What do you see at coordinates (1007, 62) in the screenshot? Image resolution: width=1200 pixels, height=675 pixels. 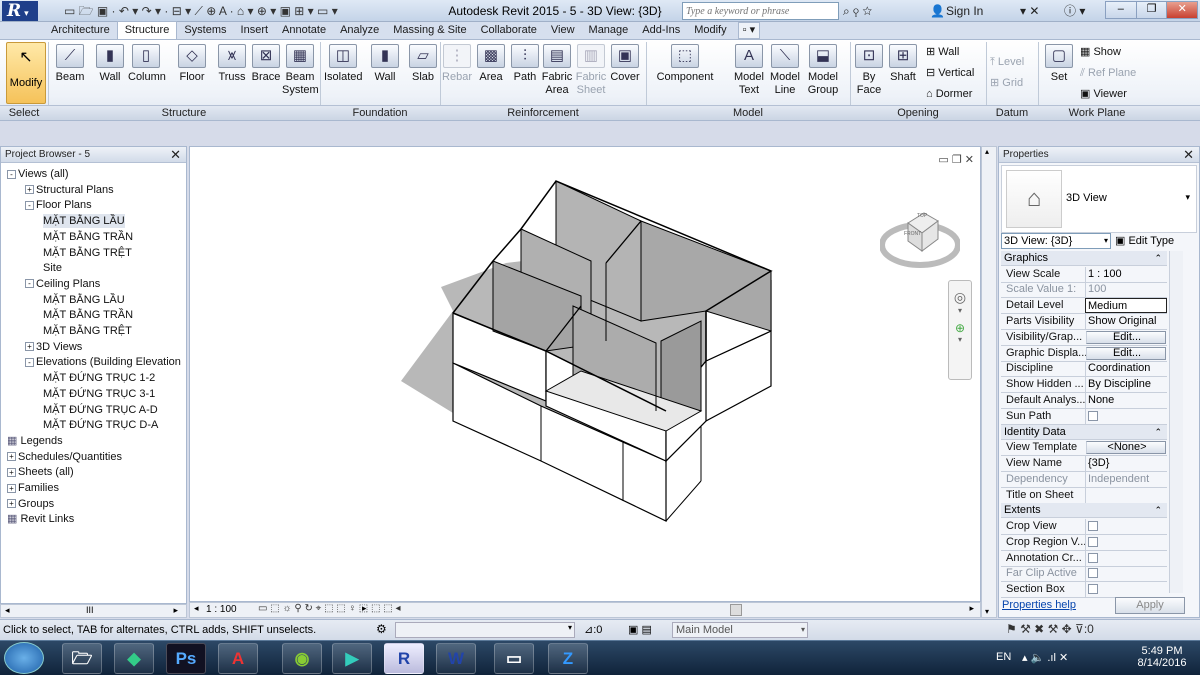 I see `level-button: ⤒ Level` at bounding box center [1007, 62].